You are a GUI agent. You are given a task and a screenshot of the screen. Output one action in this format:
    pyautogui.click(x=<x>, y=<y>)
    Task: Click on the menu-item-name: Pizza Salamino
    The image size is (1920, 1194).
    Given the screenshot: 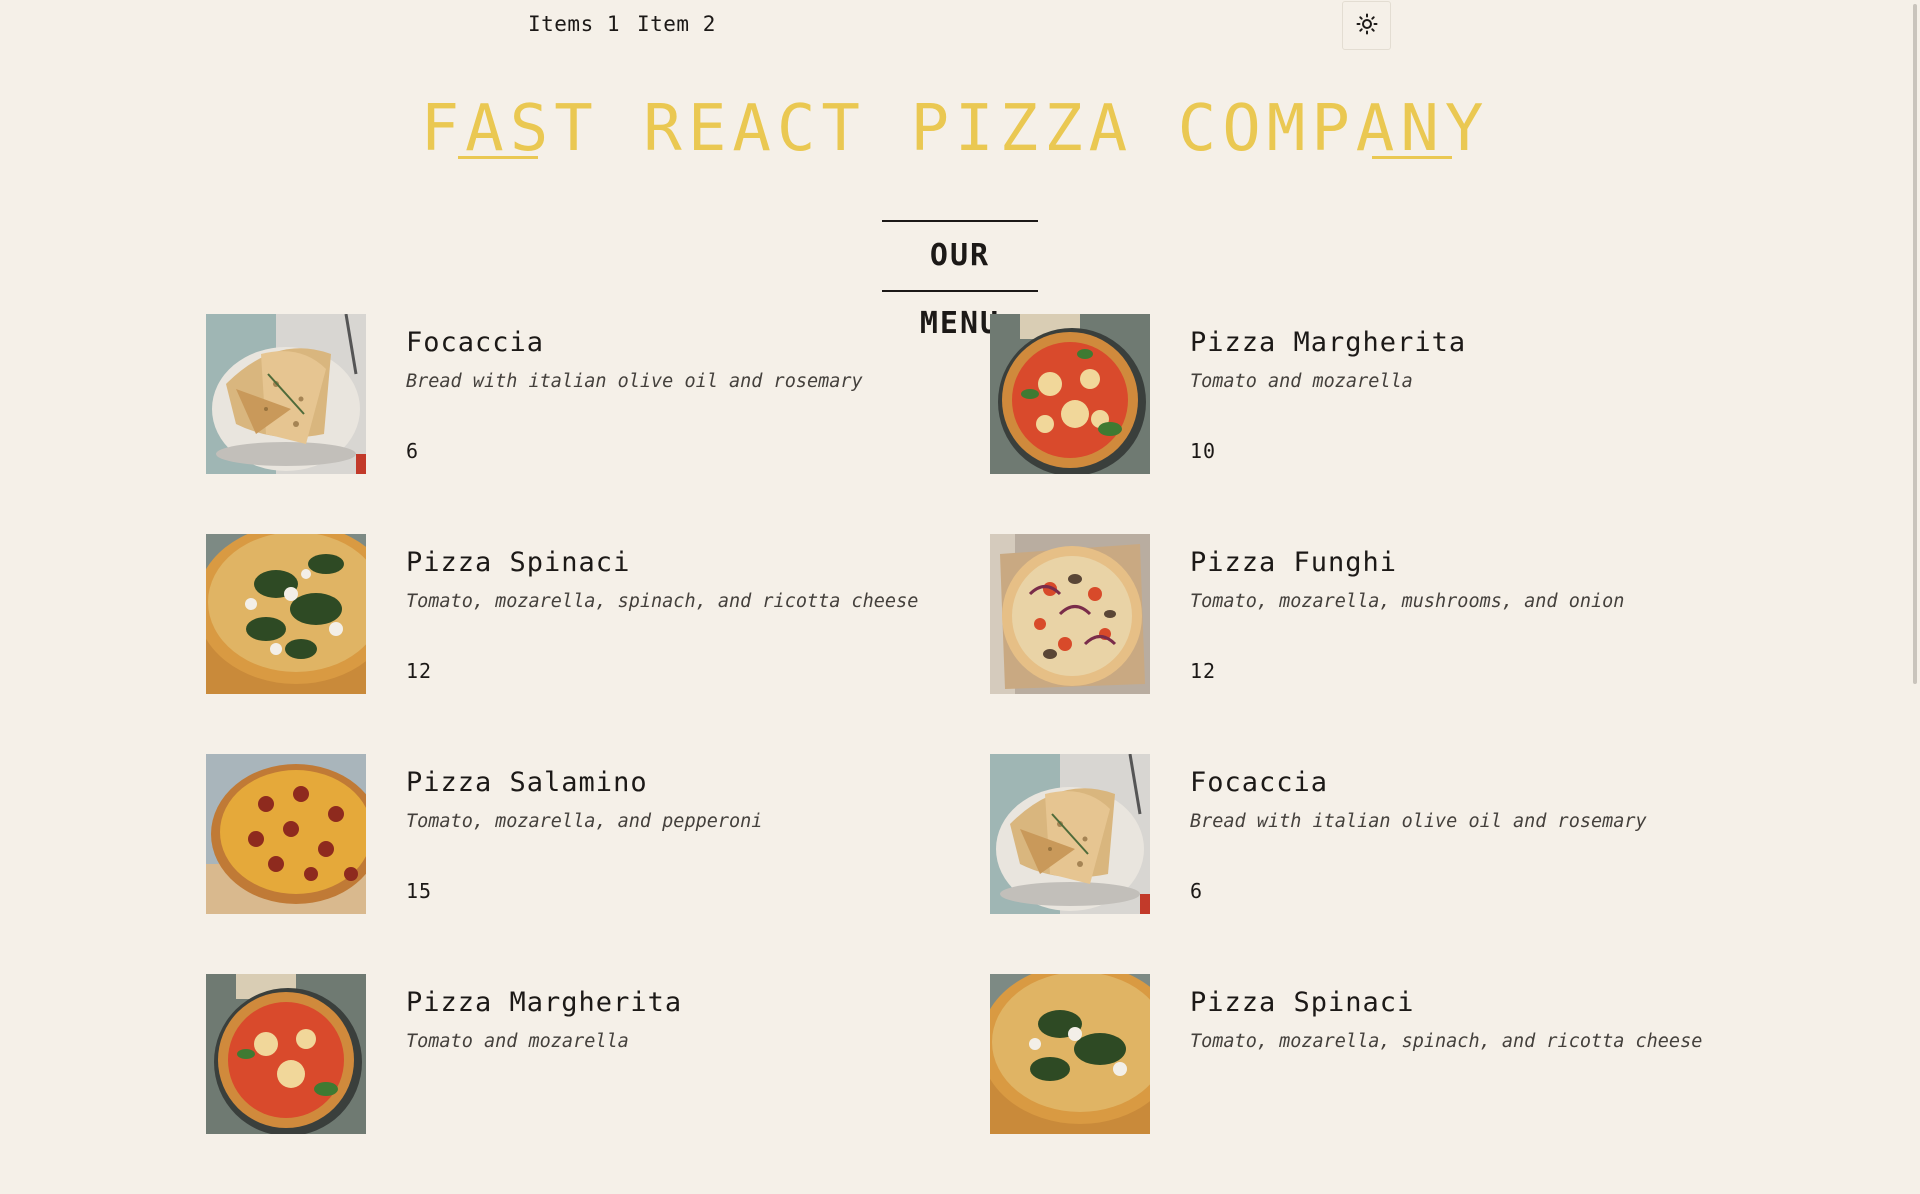 What is the action you would take?
    pyautogui.click(x=527, y=782)
    